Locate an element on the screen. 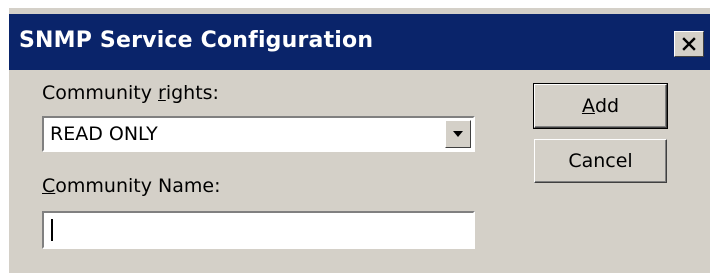 The image size is (710, 273). close-icon is located at coordinates (689, 44).